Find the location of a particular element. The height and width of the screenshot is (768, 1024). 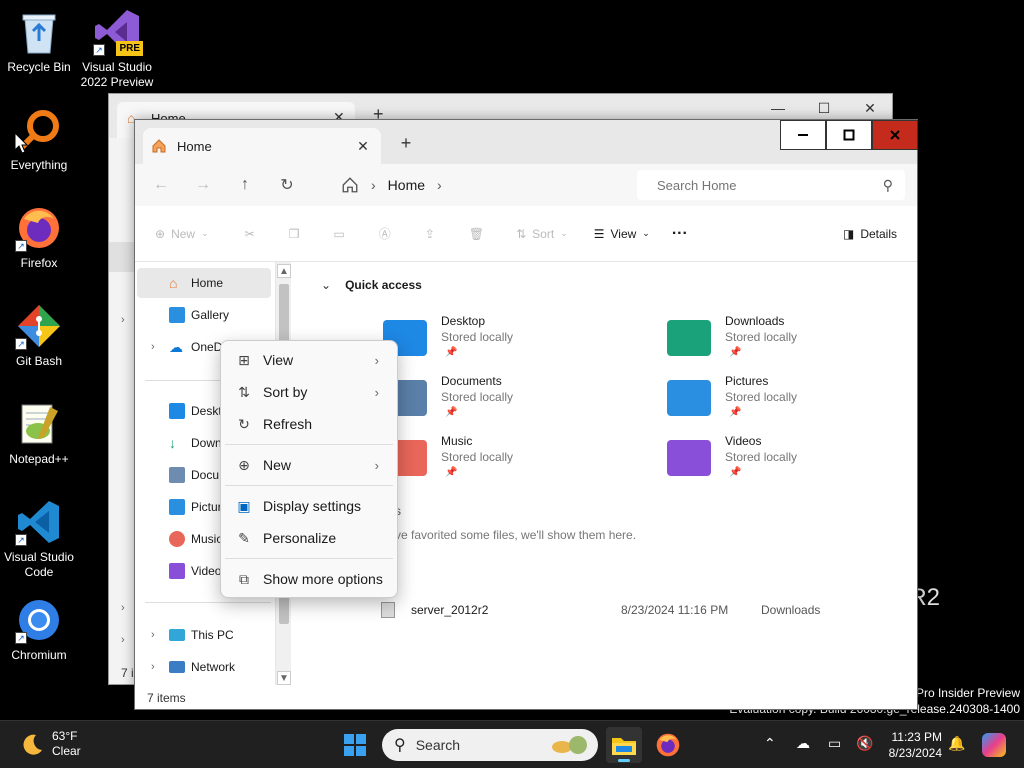

up-arrow-icon: ↑ is located at coordinates (245, 185).